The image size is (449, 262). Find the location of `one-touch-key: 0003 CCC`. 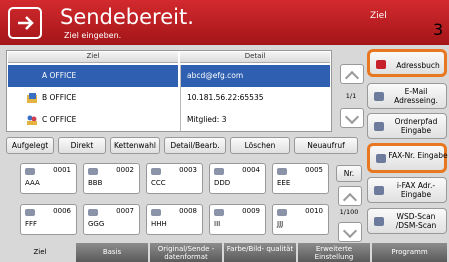

one-touch-key: 0003 CCC is located at coordinates (174, 178).